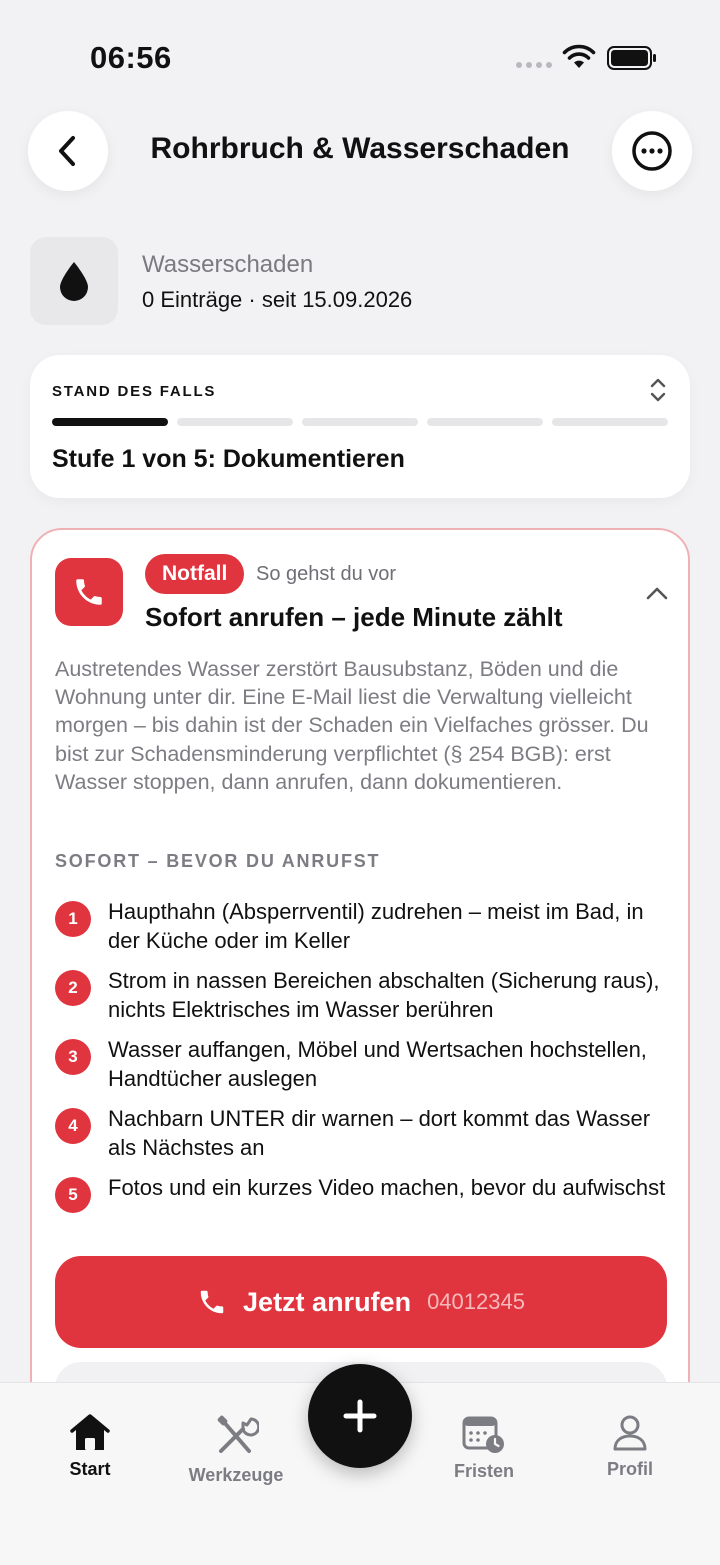 Image resolution: width=720 pixels, height=1565 pixels. What do you see at coordinates (73, 988) in the screenshot?
I see `step-number: 2` at bounding box center [73, 988].